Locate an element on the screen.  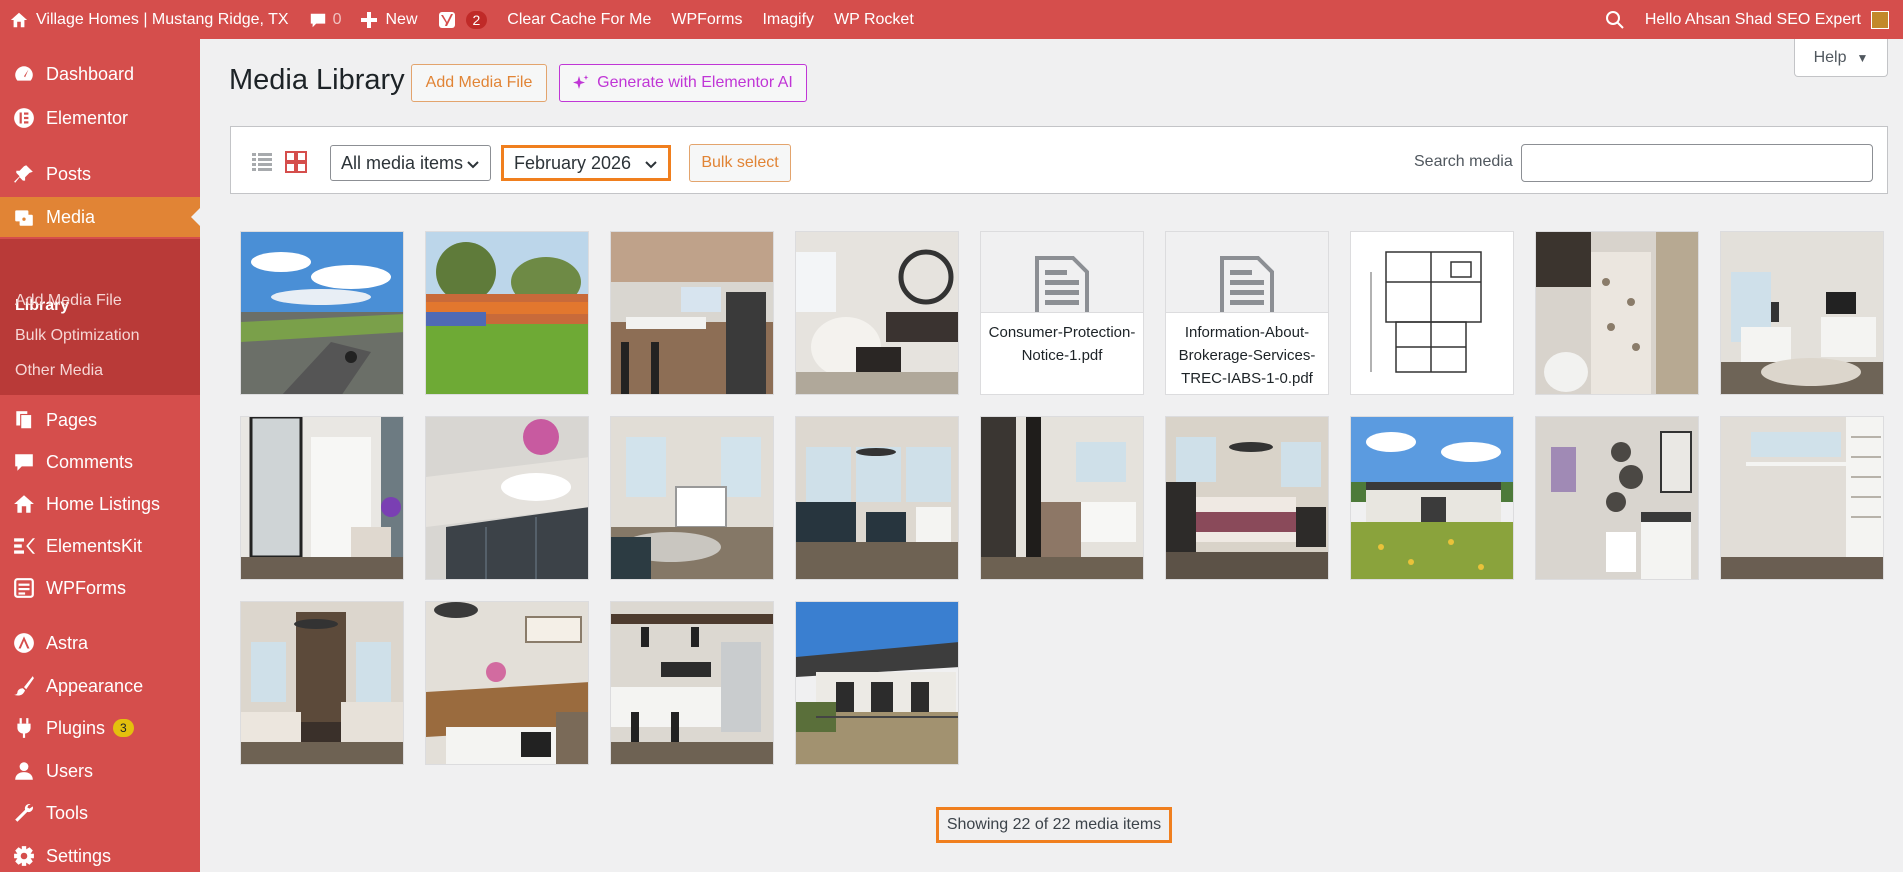
menu-elementskit: ElementsKit is located at coordinates (100, 546).